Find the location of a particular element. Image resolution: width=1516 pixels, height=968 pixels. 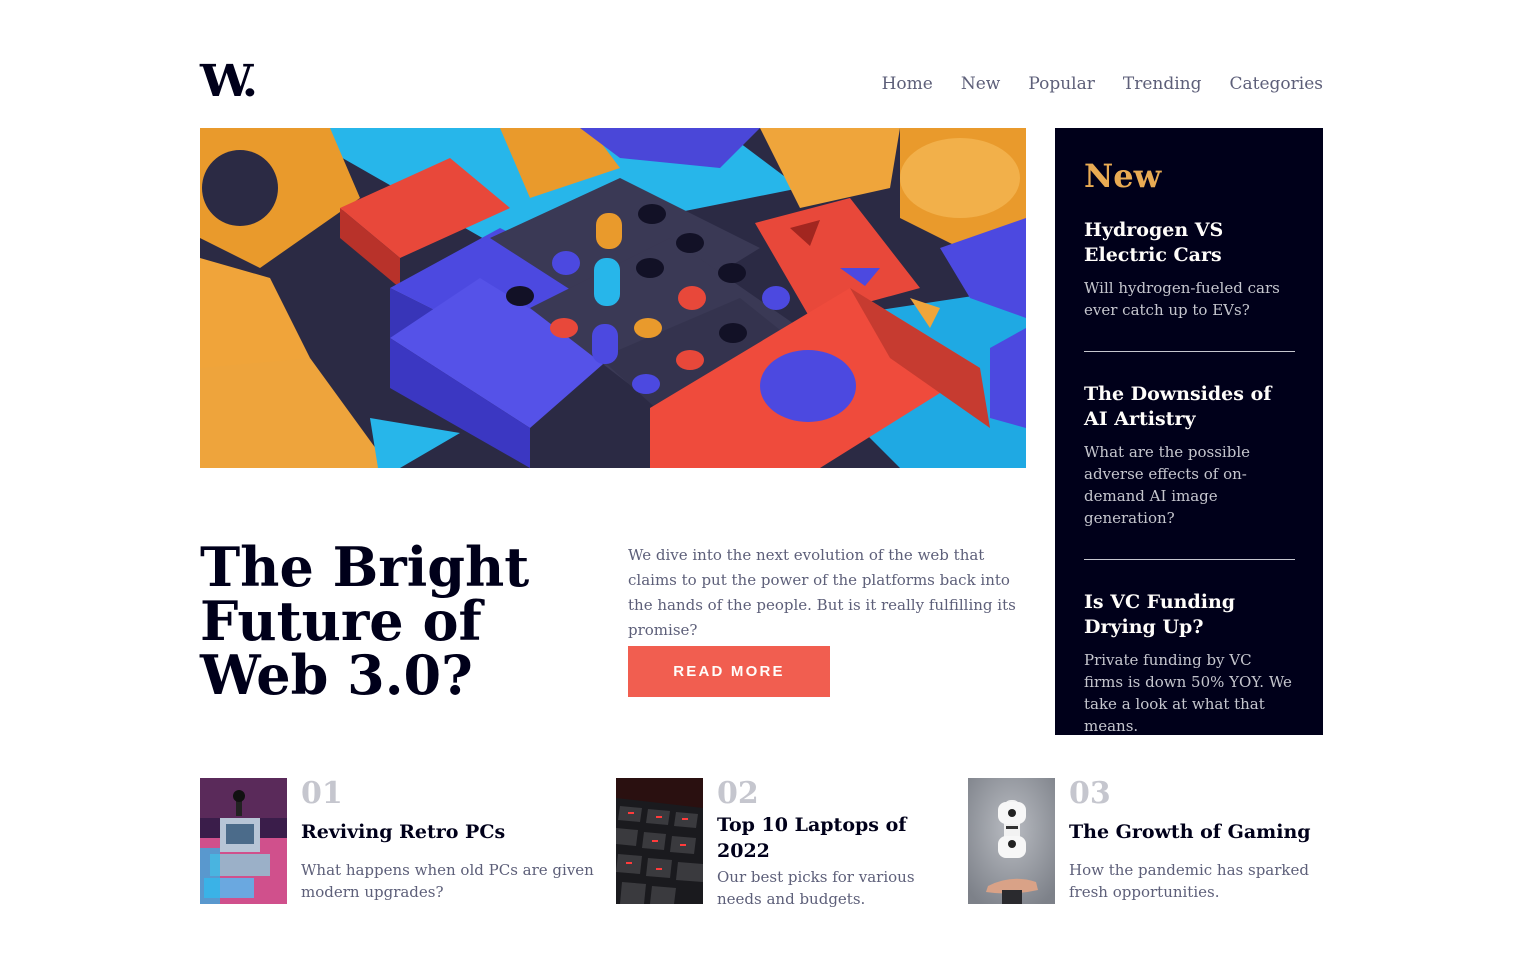

site-logo: W. is located at coordinates (229, 82).